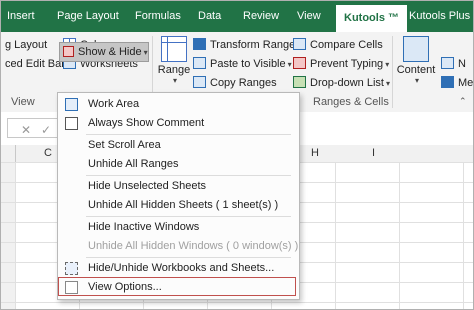 This screenshot has width=474, height=310. Describe the element at coordinates (463, 101) in the screenshot. I see `ribbon-collapse-icon: ⌃` at that location.